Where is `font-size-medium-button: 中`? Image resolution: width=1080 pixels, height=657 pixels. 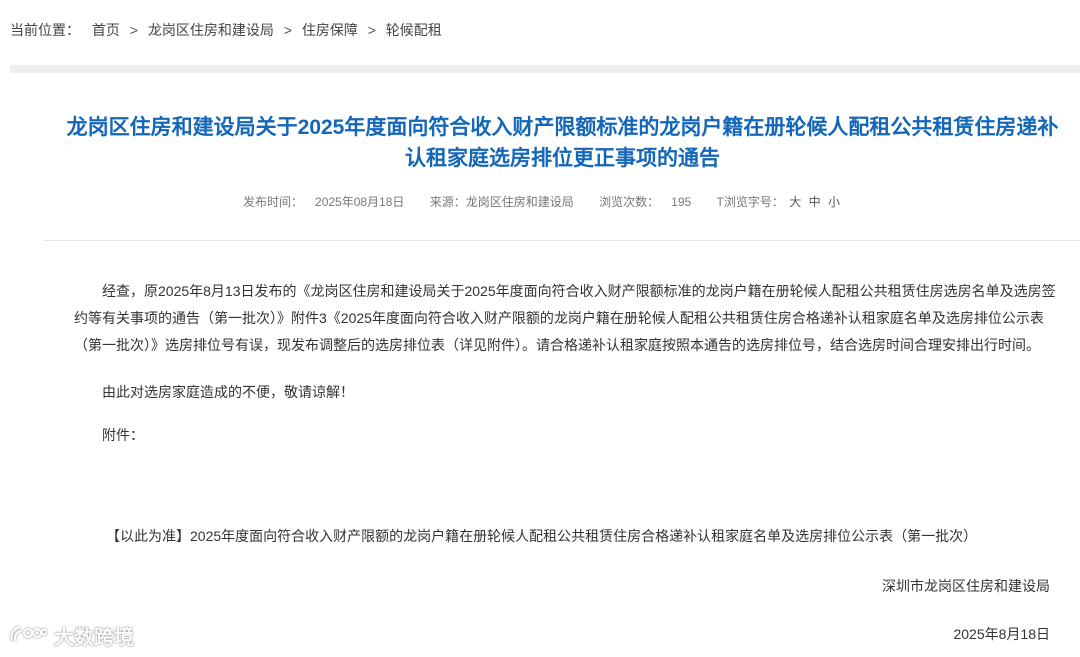
font-size-medium-button: 中 is located at coordinates (815, 202).